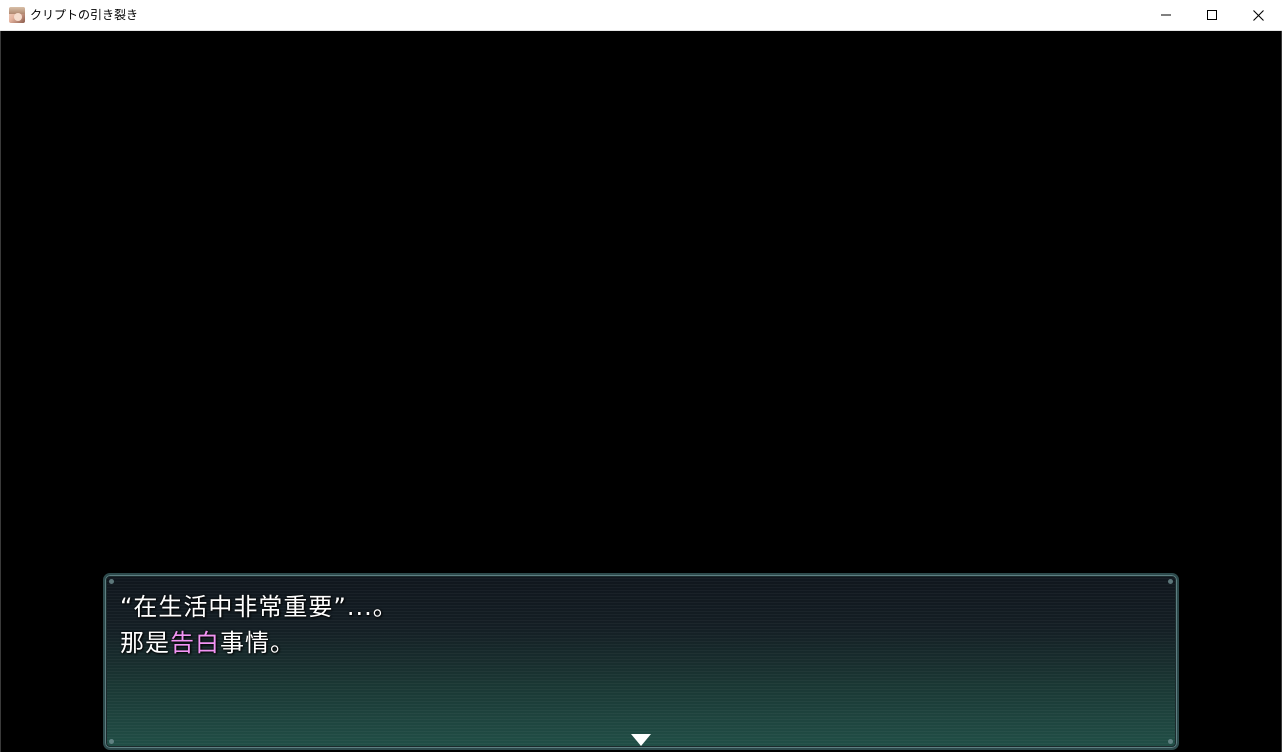 Image resolution: width=1282 pixels, height=752 pixels. What do you see at coordinates (641, 15) in the screenshot?
I see `title-bar: クリプトの引き裂き` at bounding box center [641, 15].